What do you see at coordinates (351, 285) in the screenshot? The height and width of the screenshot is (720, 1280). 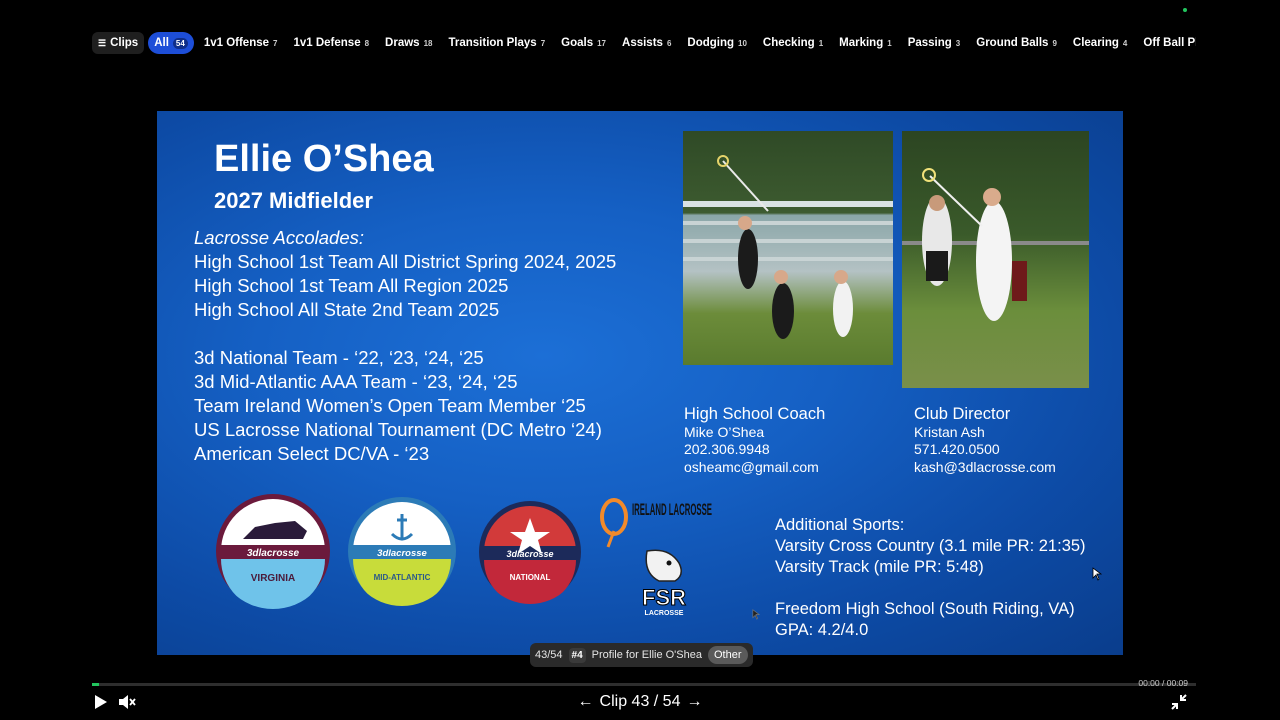 I see `accolade-item: High School 1st Team All Region 2025` at bounding box center [351, 285].